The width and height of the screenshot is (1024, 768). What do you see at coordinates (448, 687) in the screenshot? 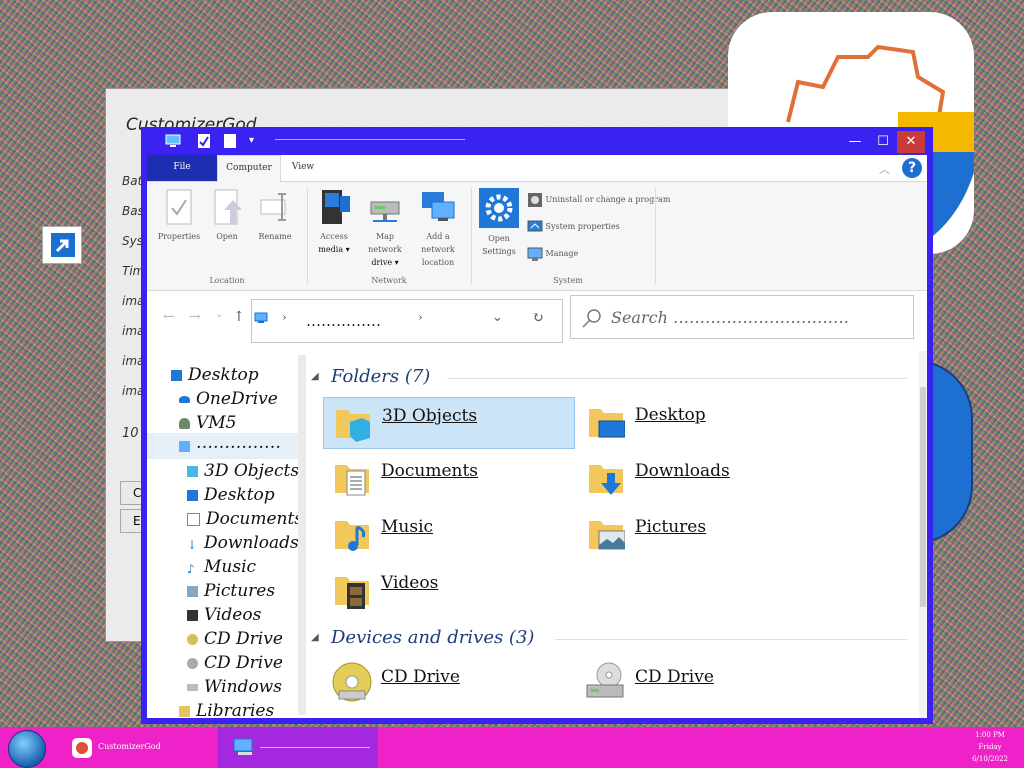
I see `drive-cd-1: CD Drive` at bounding box center [448, 687].